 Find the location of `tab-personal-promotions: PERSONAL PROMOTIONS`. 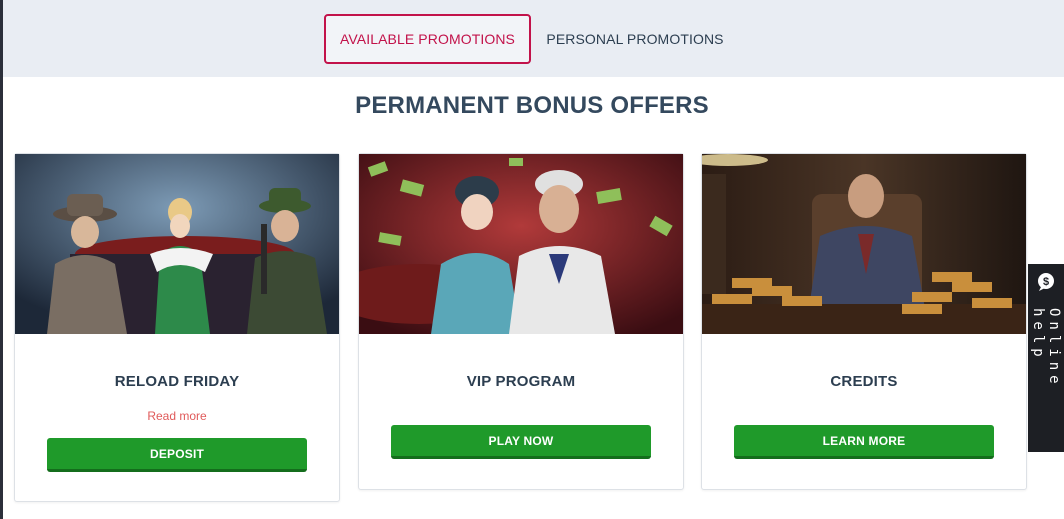

tab-personal-promotions: PERSONAL PROMOTIONS is located at coordinates (635, 39).